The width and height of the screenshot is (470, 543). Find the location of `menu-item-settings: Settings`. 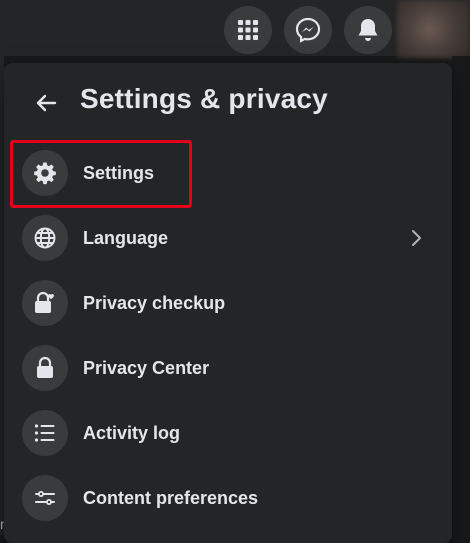

menu-item-settings: Settings is located at coordinates (228, 173).